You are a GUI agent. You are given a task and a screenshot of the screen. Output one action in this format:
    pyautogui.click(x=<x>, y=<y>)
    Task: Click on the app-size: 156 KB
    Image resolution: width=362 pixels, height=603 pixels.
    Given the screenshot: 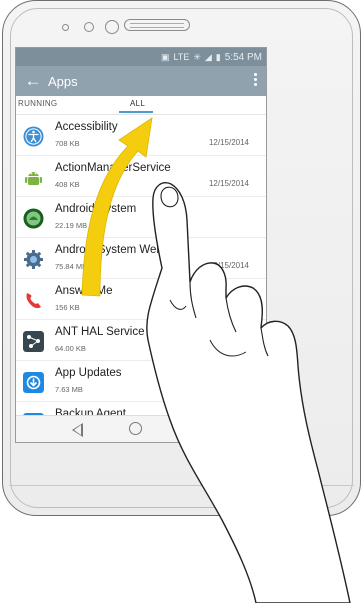 What is the action you would take?
    pyautogui.click(x=67, y=307)
    